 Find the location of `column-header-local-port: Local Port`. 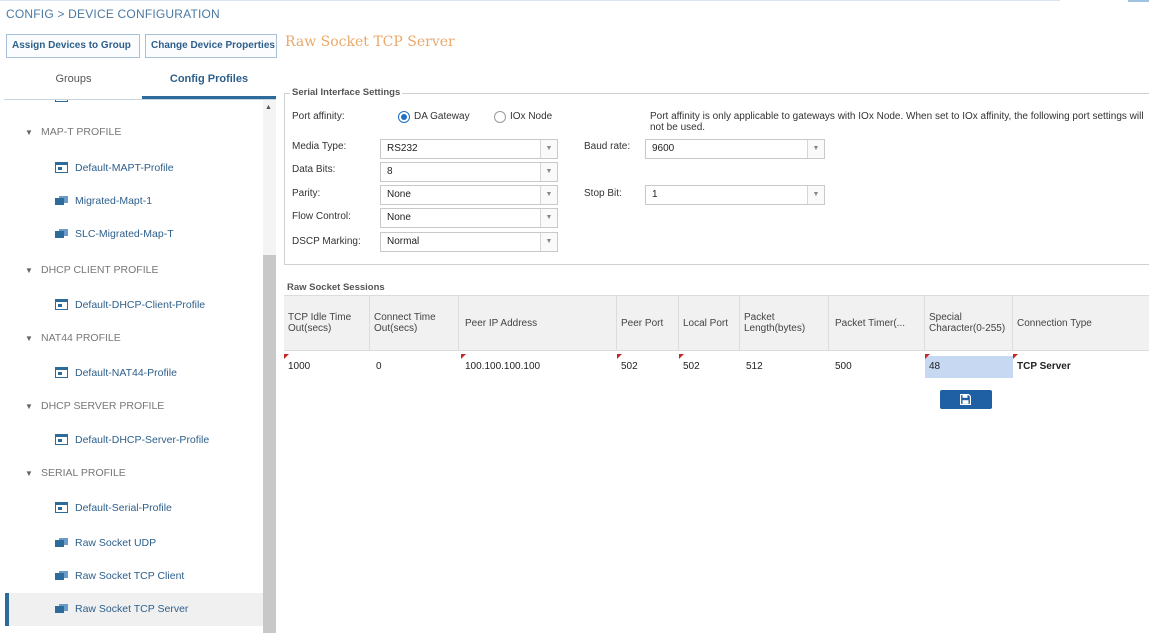

column-header-local-port: Local Port is located at coordinates (709, 323).